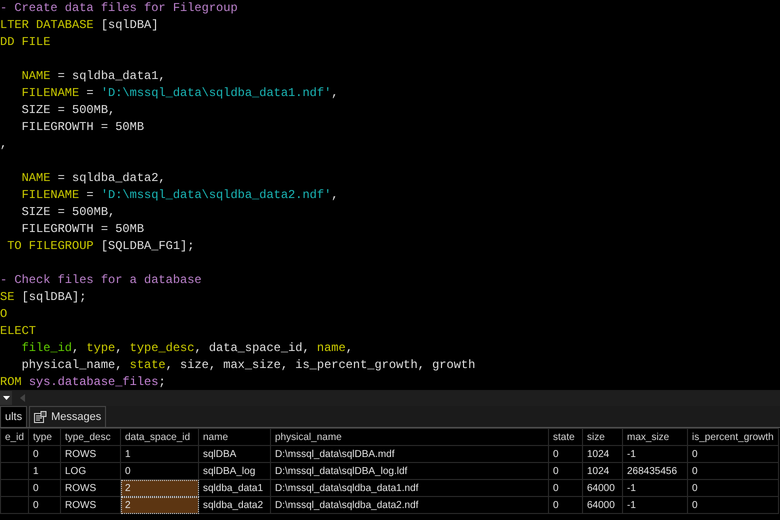 The height and width of the screenshot is (520, 780). I want to click on caret-icon, so click(6, 398).